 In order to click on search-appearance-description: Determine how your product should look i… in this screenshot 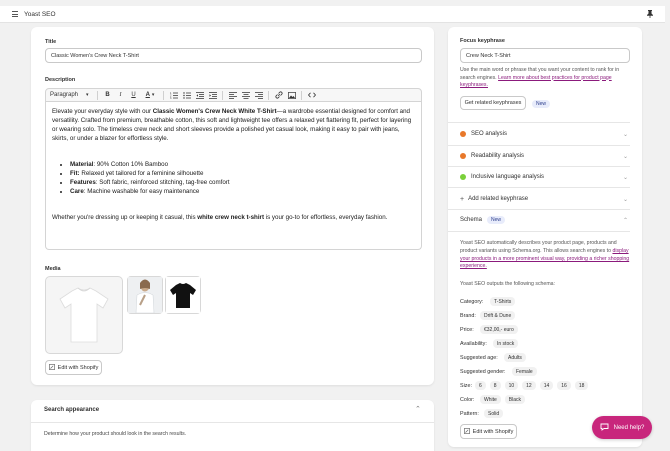, I will do `click(115, 434)`.